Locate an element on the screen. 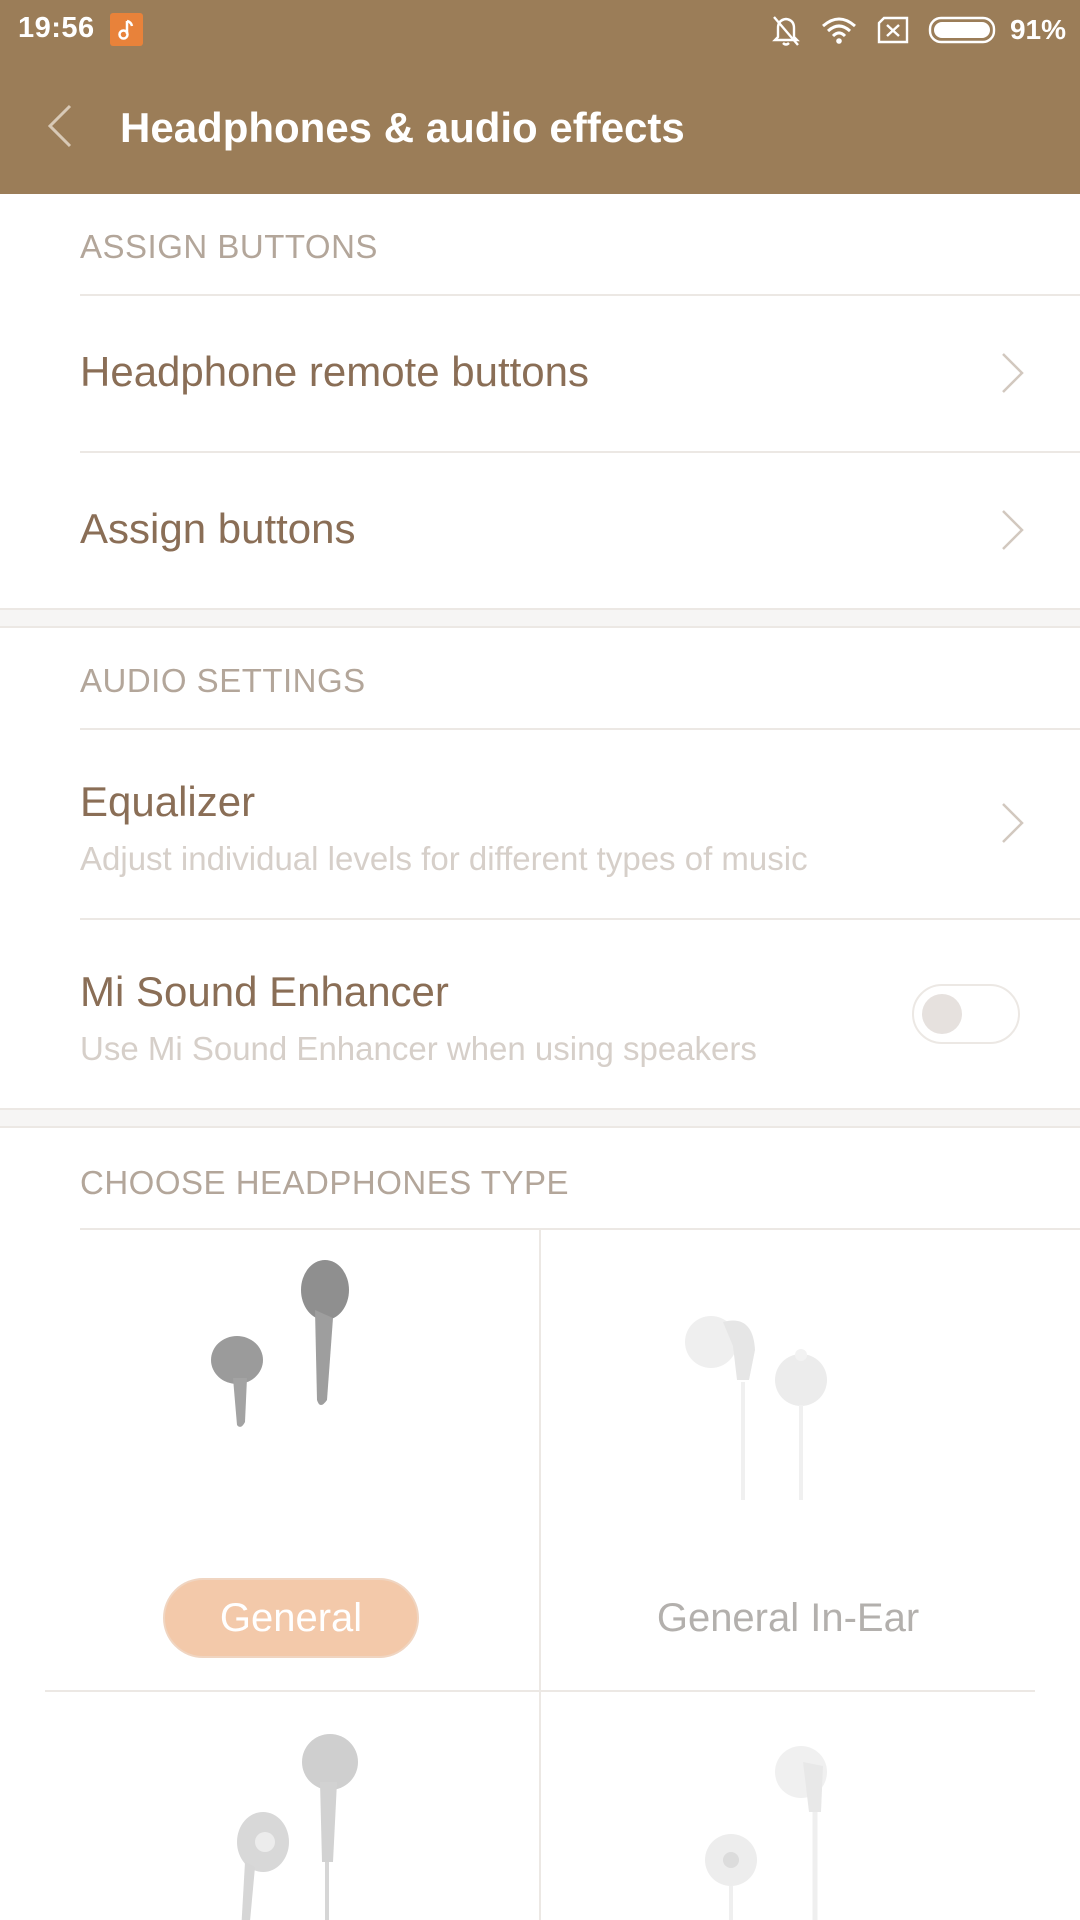  section-header-assign-buttons: ASSIGN BUTTONS is located at coordinates (229, 246).